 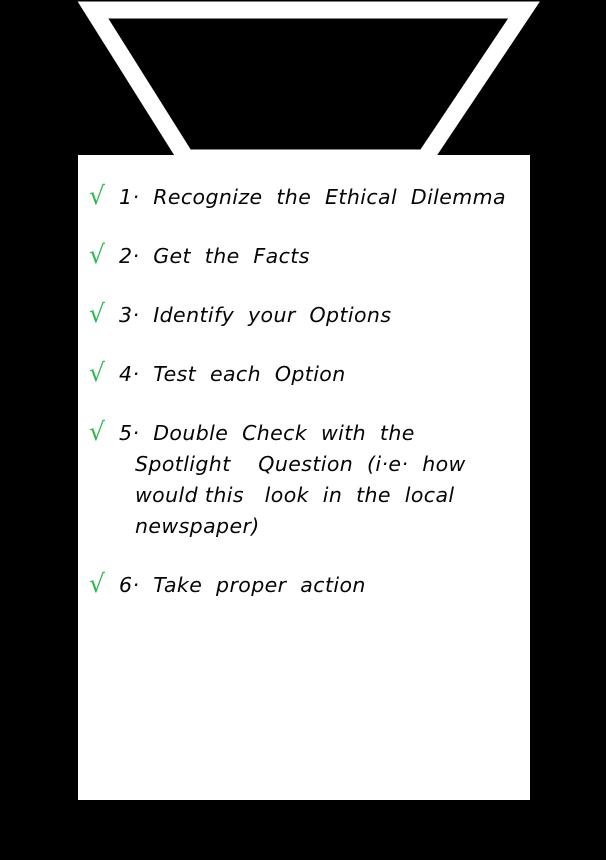 I want to click on list-item-label: 1· Recognize the Ethical Dilemma, so click(x=312, y=197).